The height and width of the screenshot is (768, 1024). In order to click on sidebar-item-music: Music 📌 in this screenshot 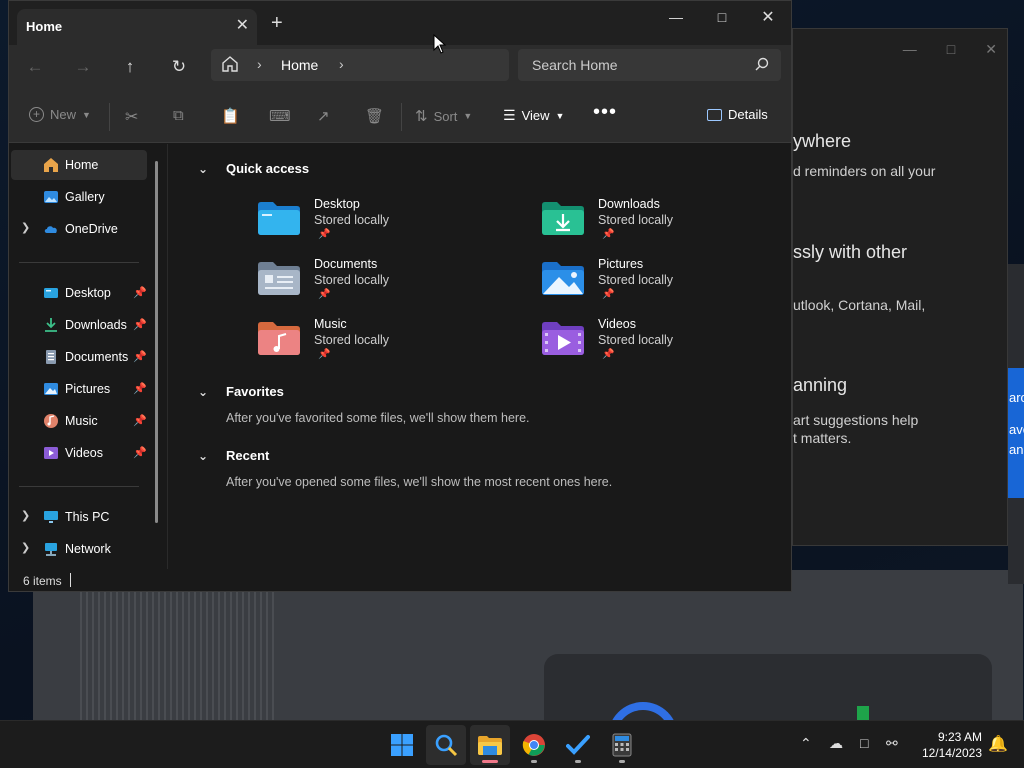, I will do `click(79, 421)`.